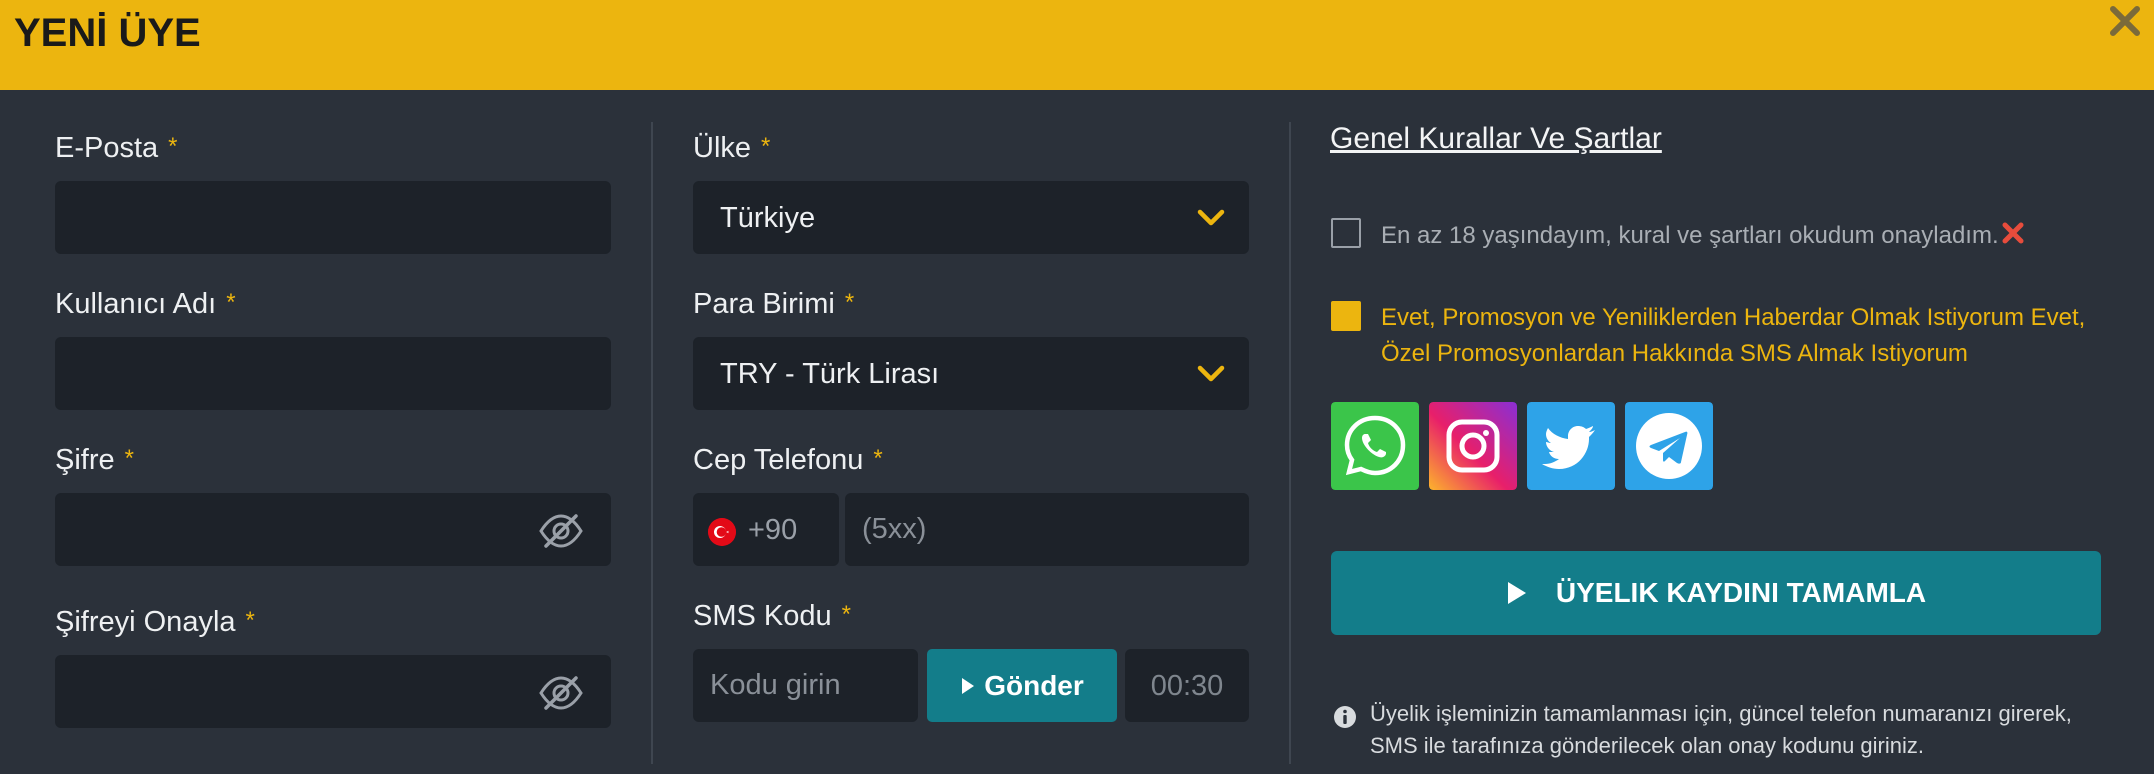  What do you see at coordinates (971, 217) in the screenshot?
I see `country-select: Türkiye` at bounding box center [971, 217].